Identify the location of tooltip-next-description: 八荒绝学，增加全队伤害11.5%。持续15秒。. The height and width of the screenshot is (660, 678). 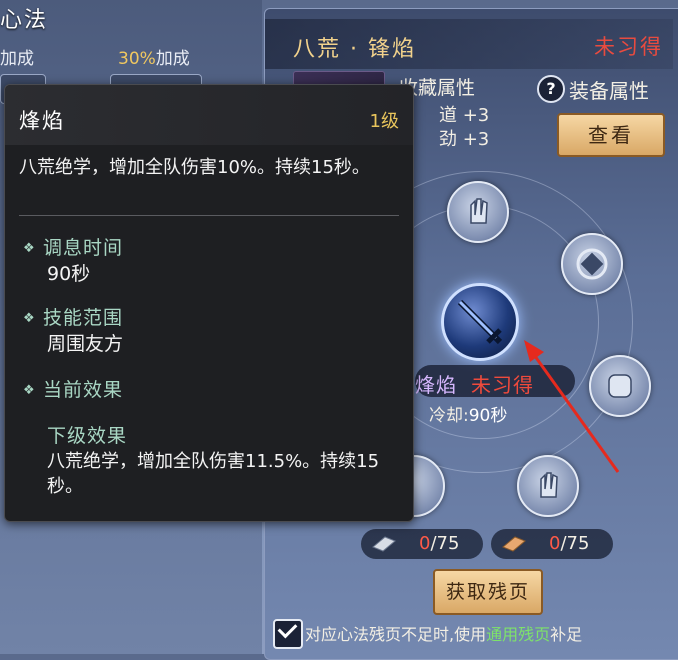
(213, 474).